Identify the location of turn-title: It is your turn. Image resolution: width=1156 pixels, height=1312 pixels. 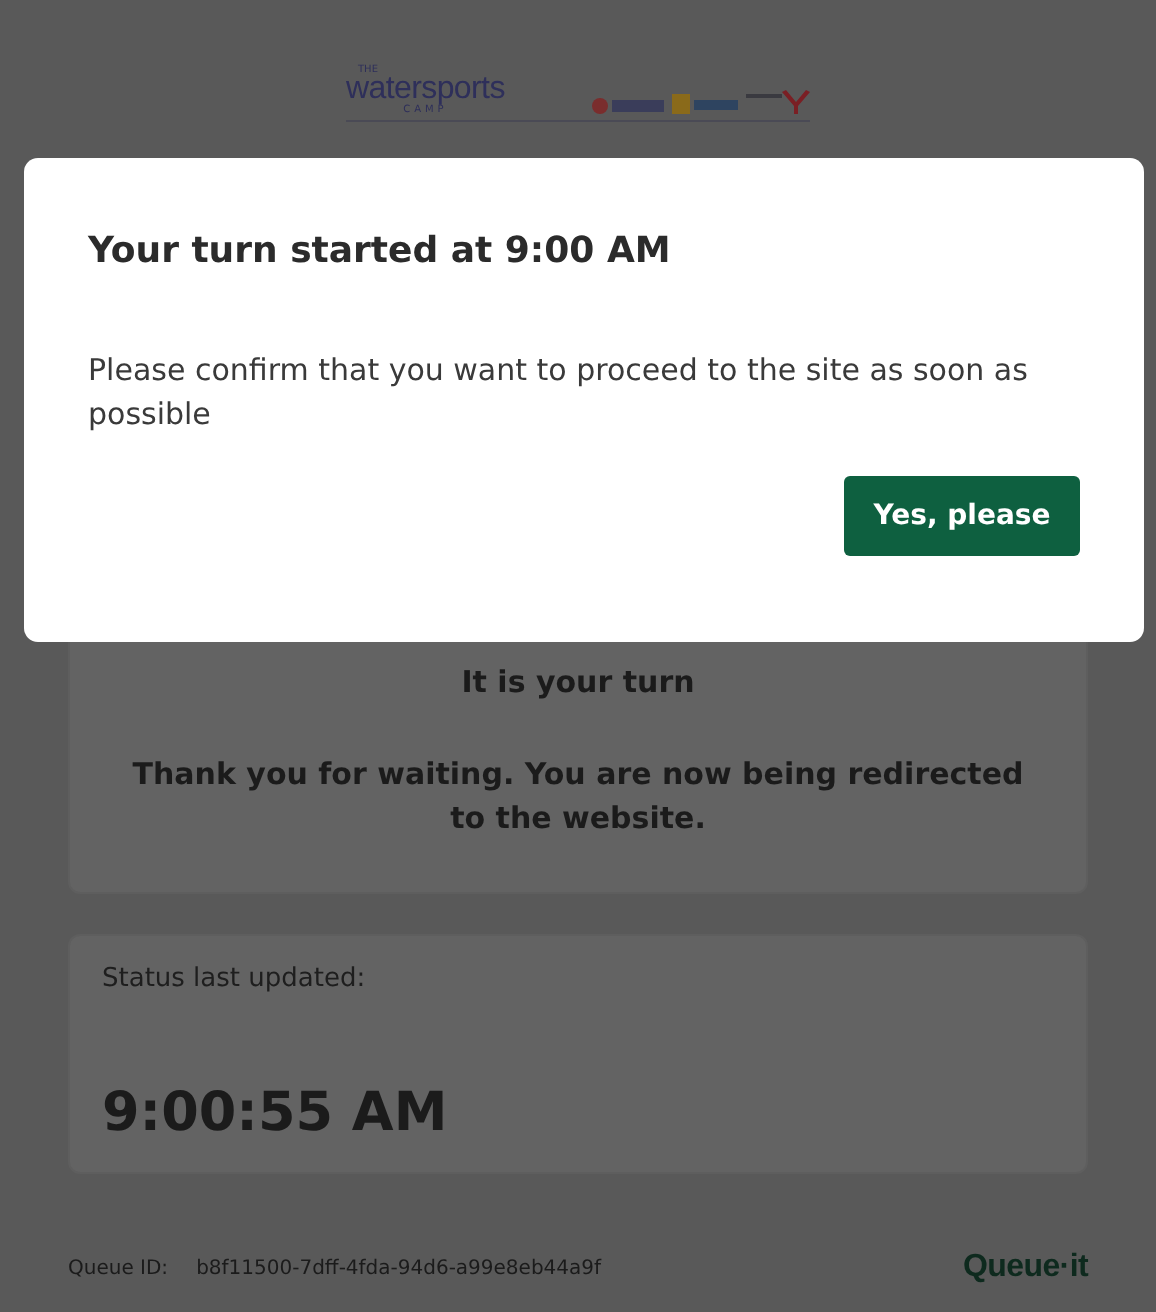
(578, 682).